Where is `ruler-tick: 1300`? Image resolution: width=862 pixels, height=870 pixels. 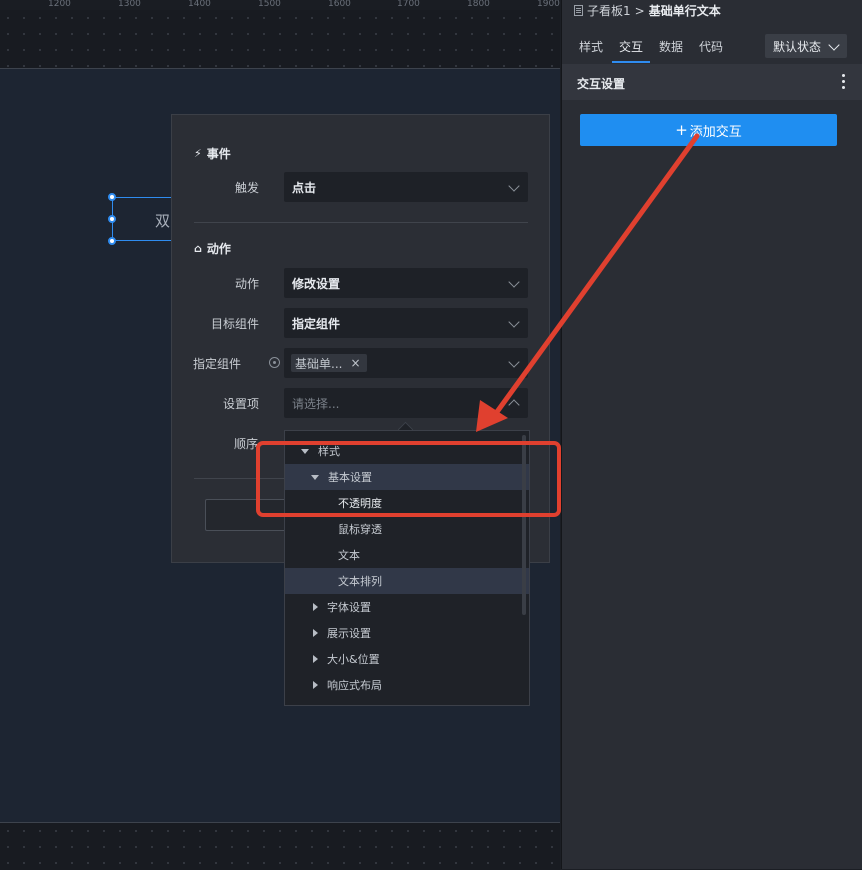
ruler-tick: 1300 is located at coordinates (129, 4).